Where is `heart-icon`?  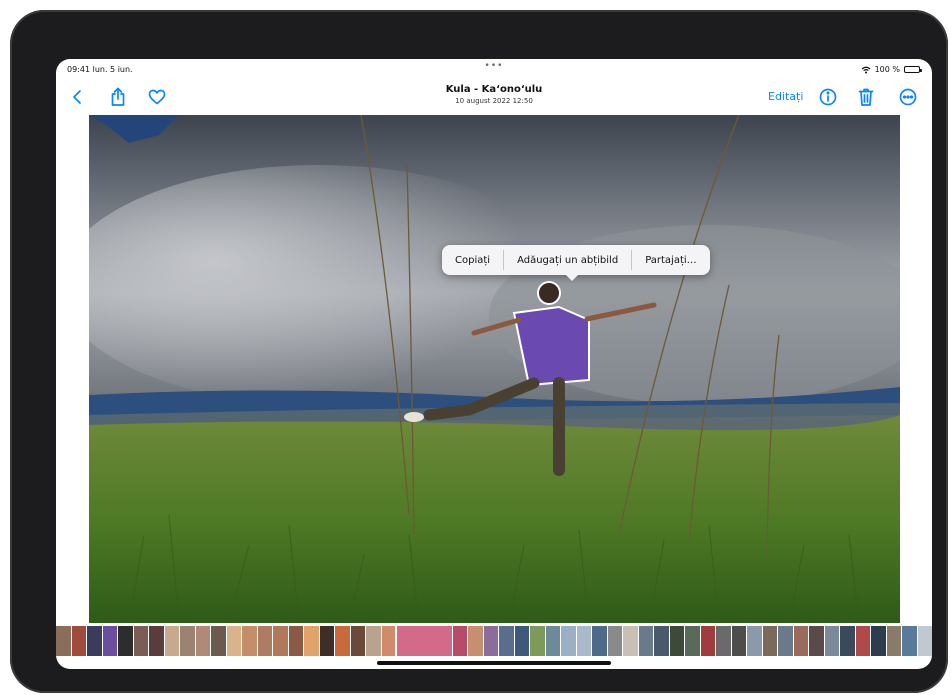 heart-icon is located at coordinates (157, 97).